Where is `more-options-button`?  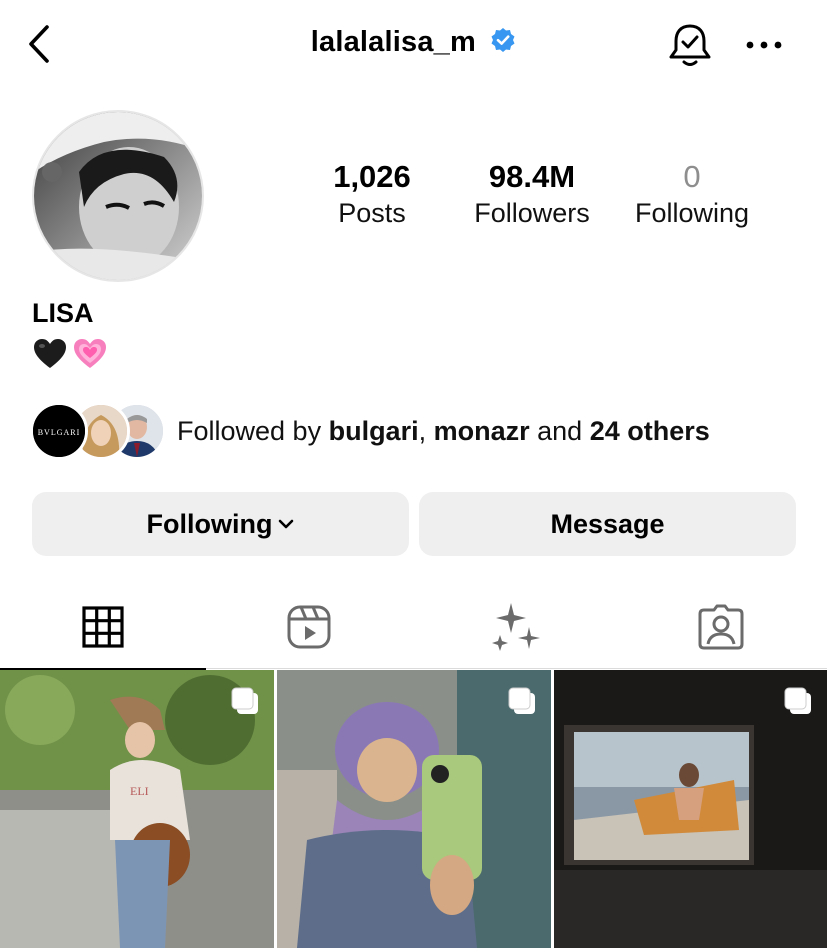
more-options-button is located at coordinates (764, 45).